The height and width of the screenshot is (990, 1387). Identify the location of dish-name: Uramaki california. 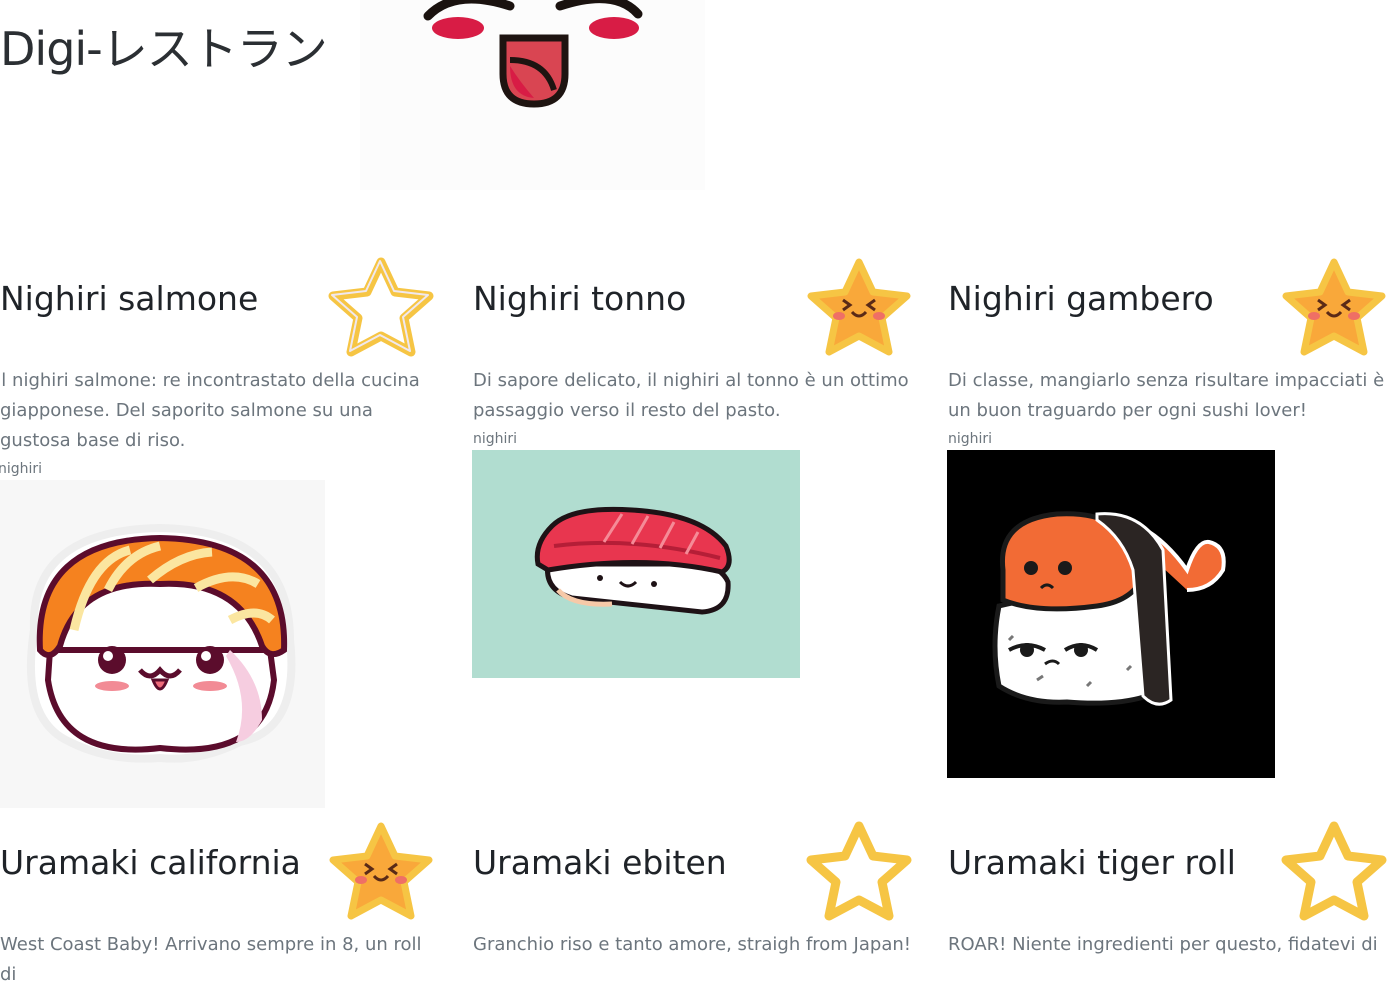
(150, 862).